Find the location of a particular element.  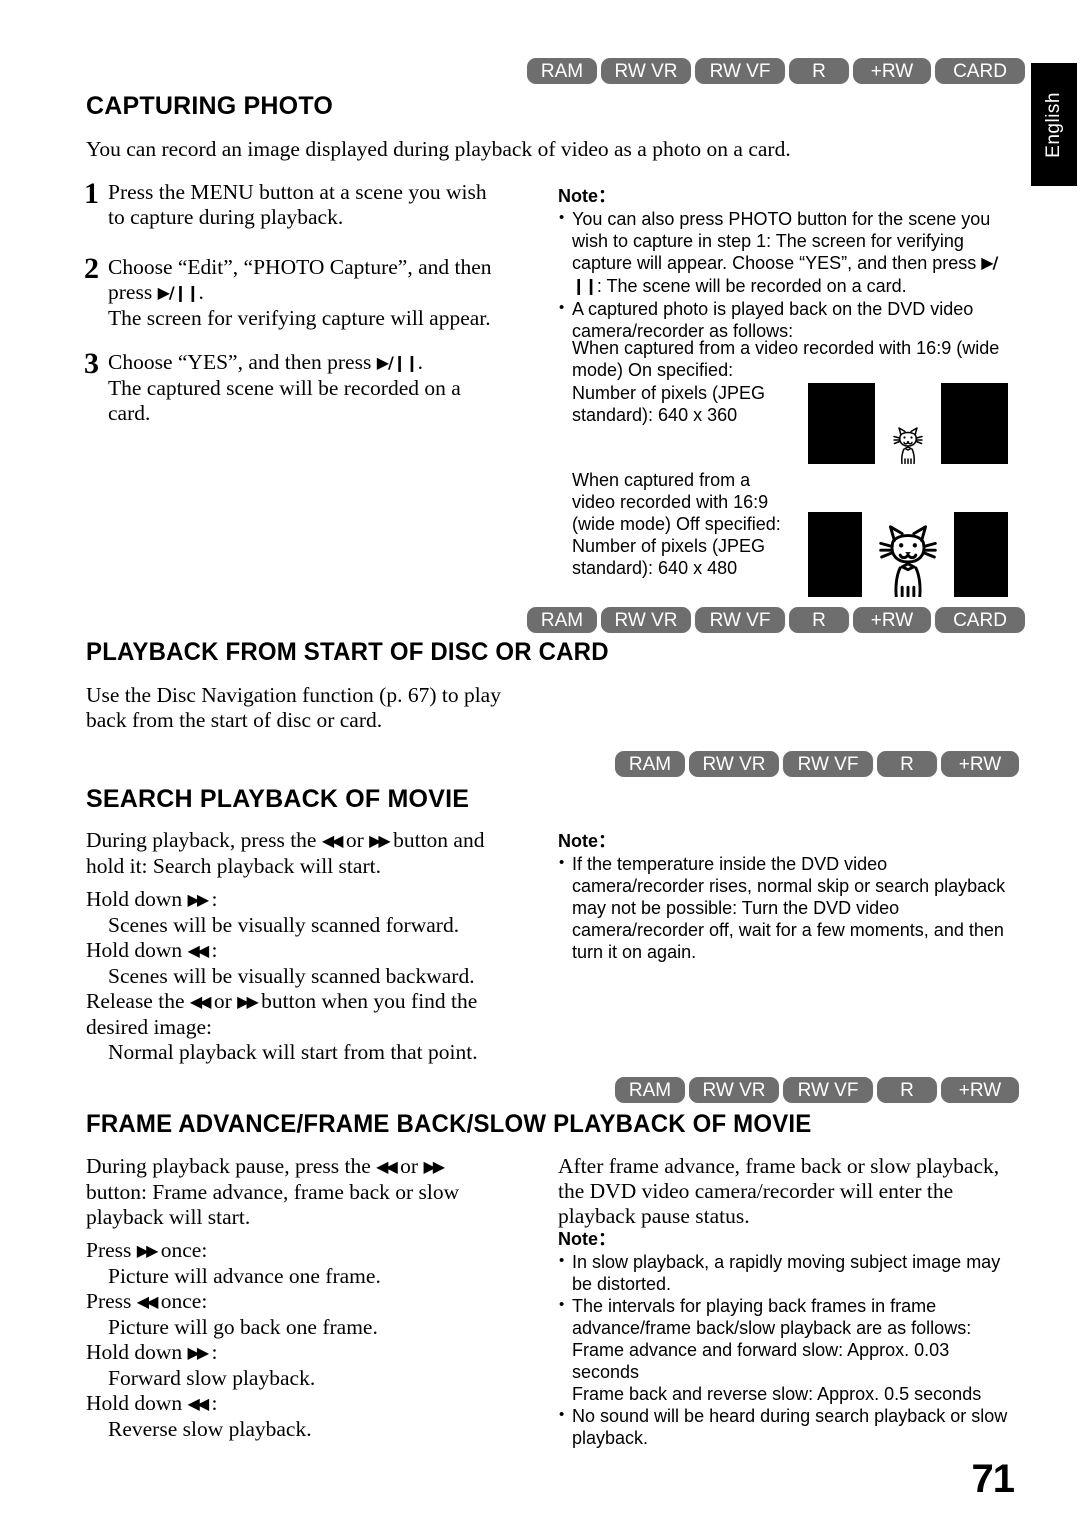

badge-card: CARD is located at coordinates (980, 620).